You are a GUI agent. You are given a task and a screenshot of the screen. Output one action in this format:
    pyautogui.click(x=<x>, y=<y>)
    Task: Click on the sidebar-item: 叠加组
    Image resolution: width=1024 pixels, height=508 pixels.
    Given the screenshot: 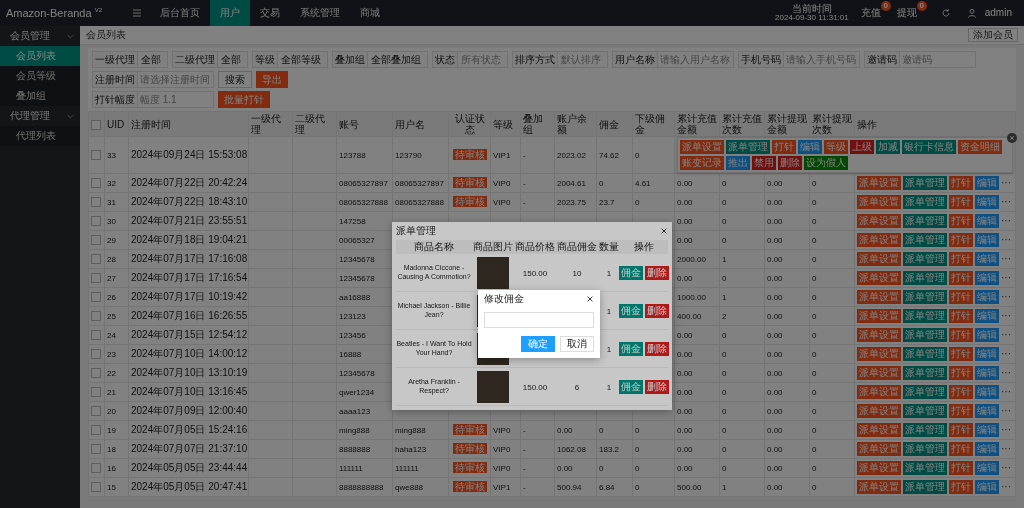 What is the action you would take?
    pyautogui.click(x=40, y=96)
    